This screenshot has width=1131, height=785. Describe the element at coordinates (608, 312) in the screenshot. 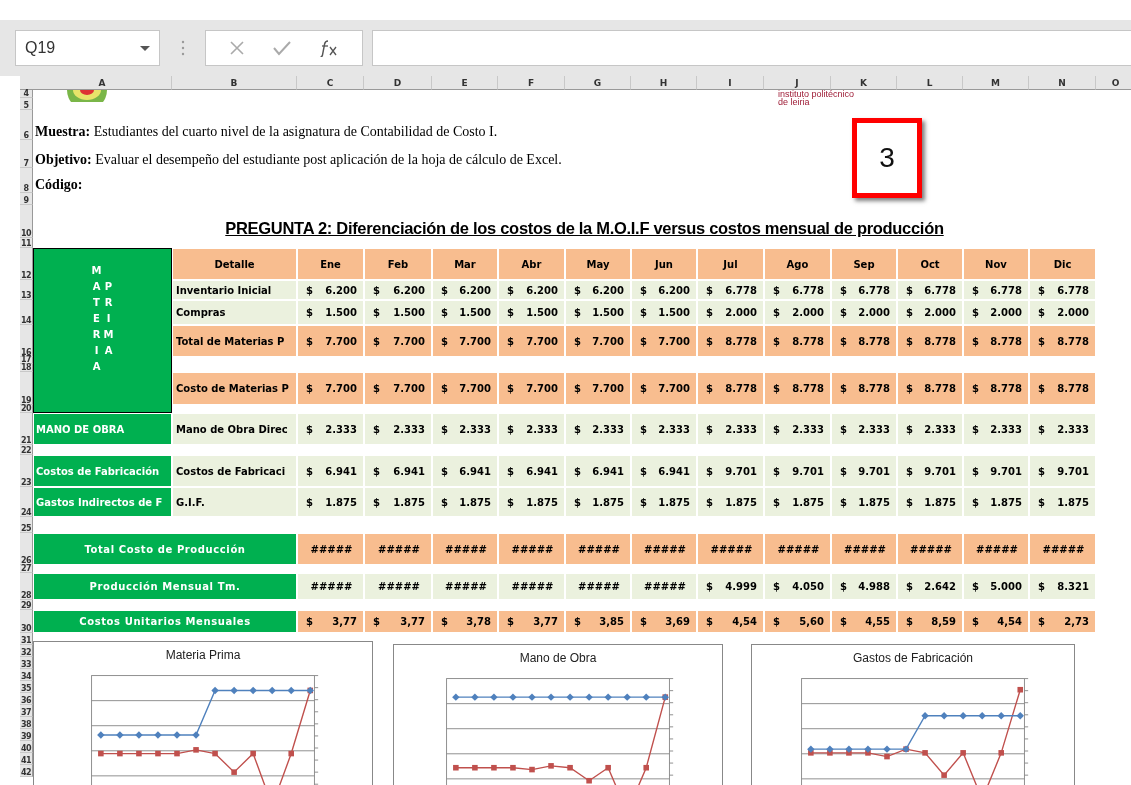

I see `amount-text: 1.500` at that location.